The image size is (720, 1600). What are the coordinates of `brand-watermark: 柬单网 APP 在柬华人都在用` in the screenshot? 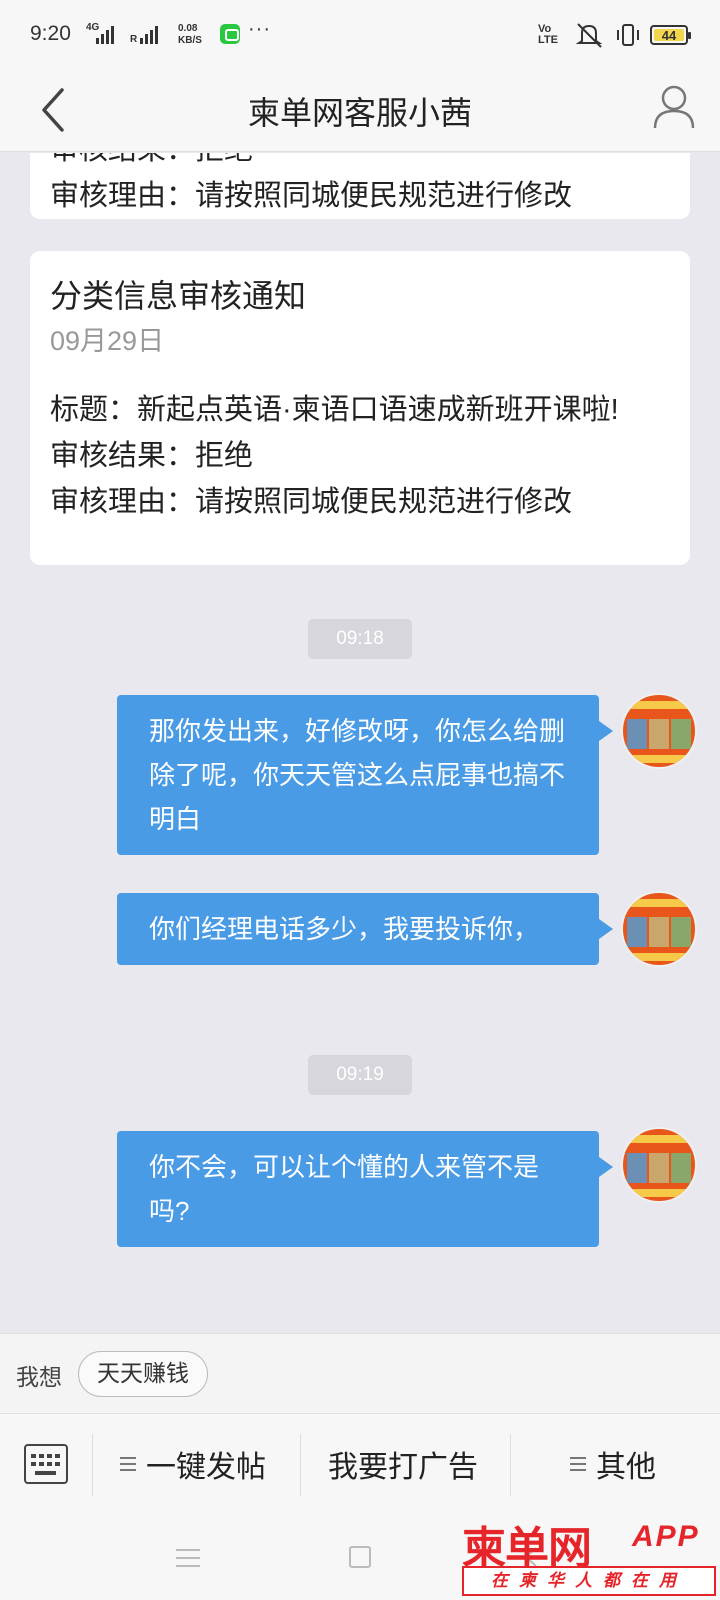 It's located at (589, 1555).